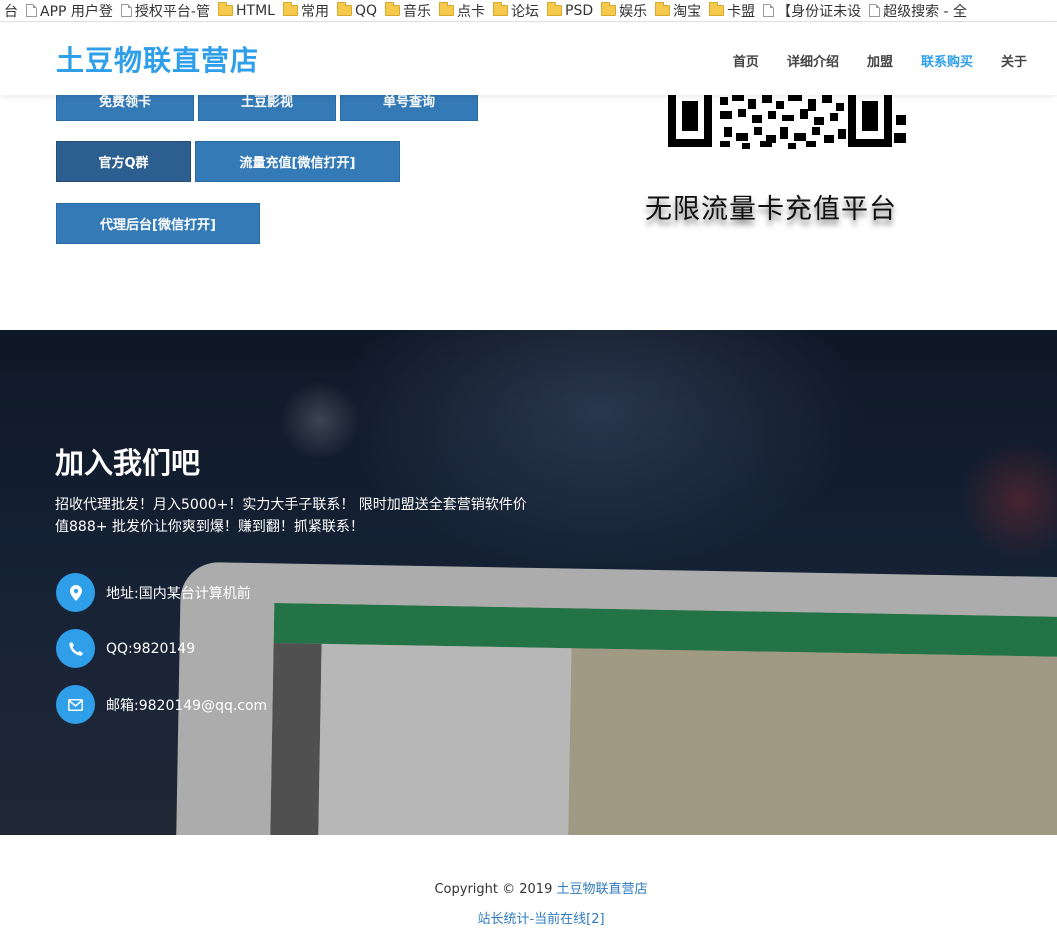 The width and height of the screenshot is (1057, 936). I want to click on hero-title: 加入我们吧, so click(128, 463).